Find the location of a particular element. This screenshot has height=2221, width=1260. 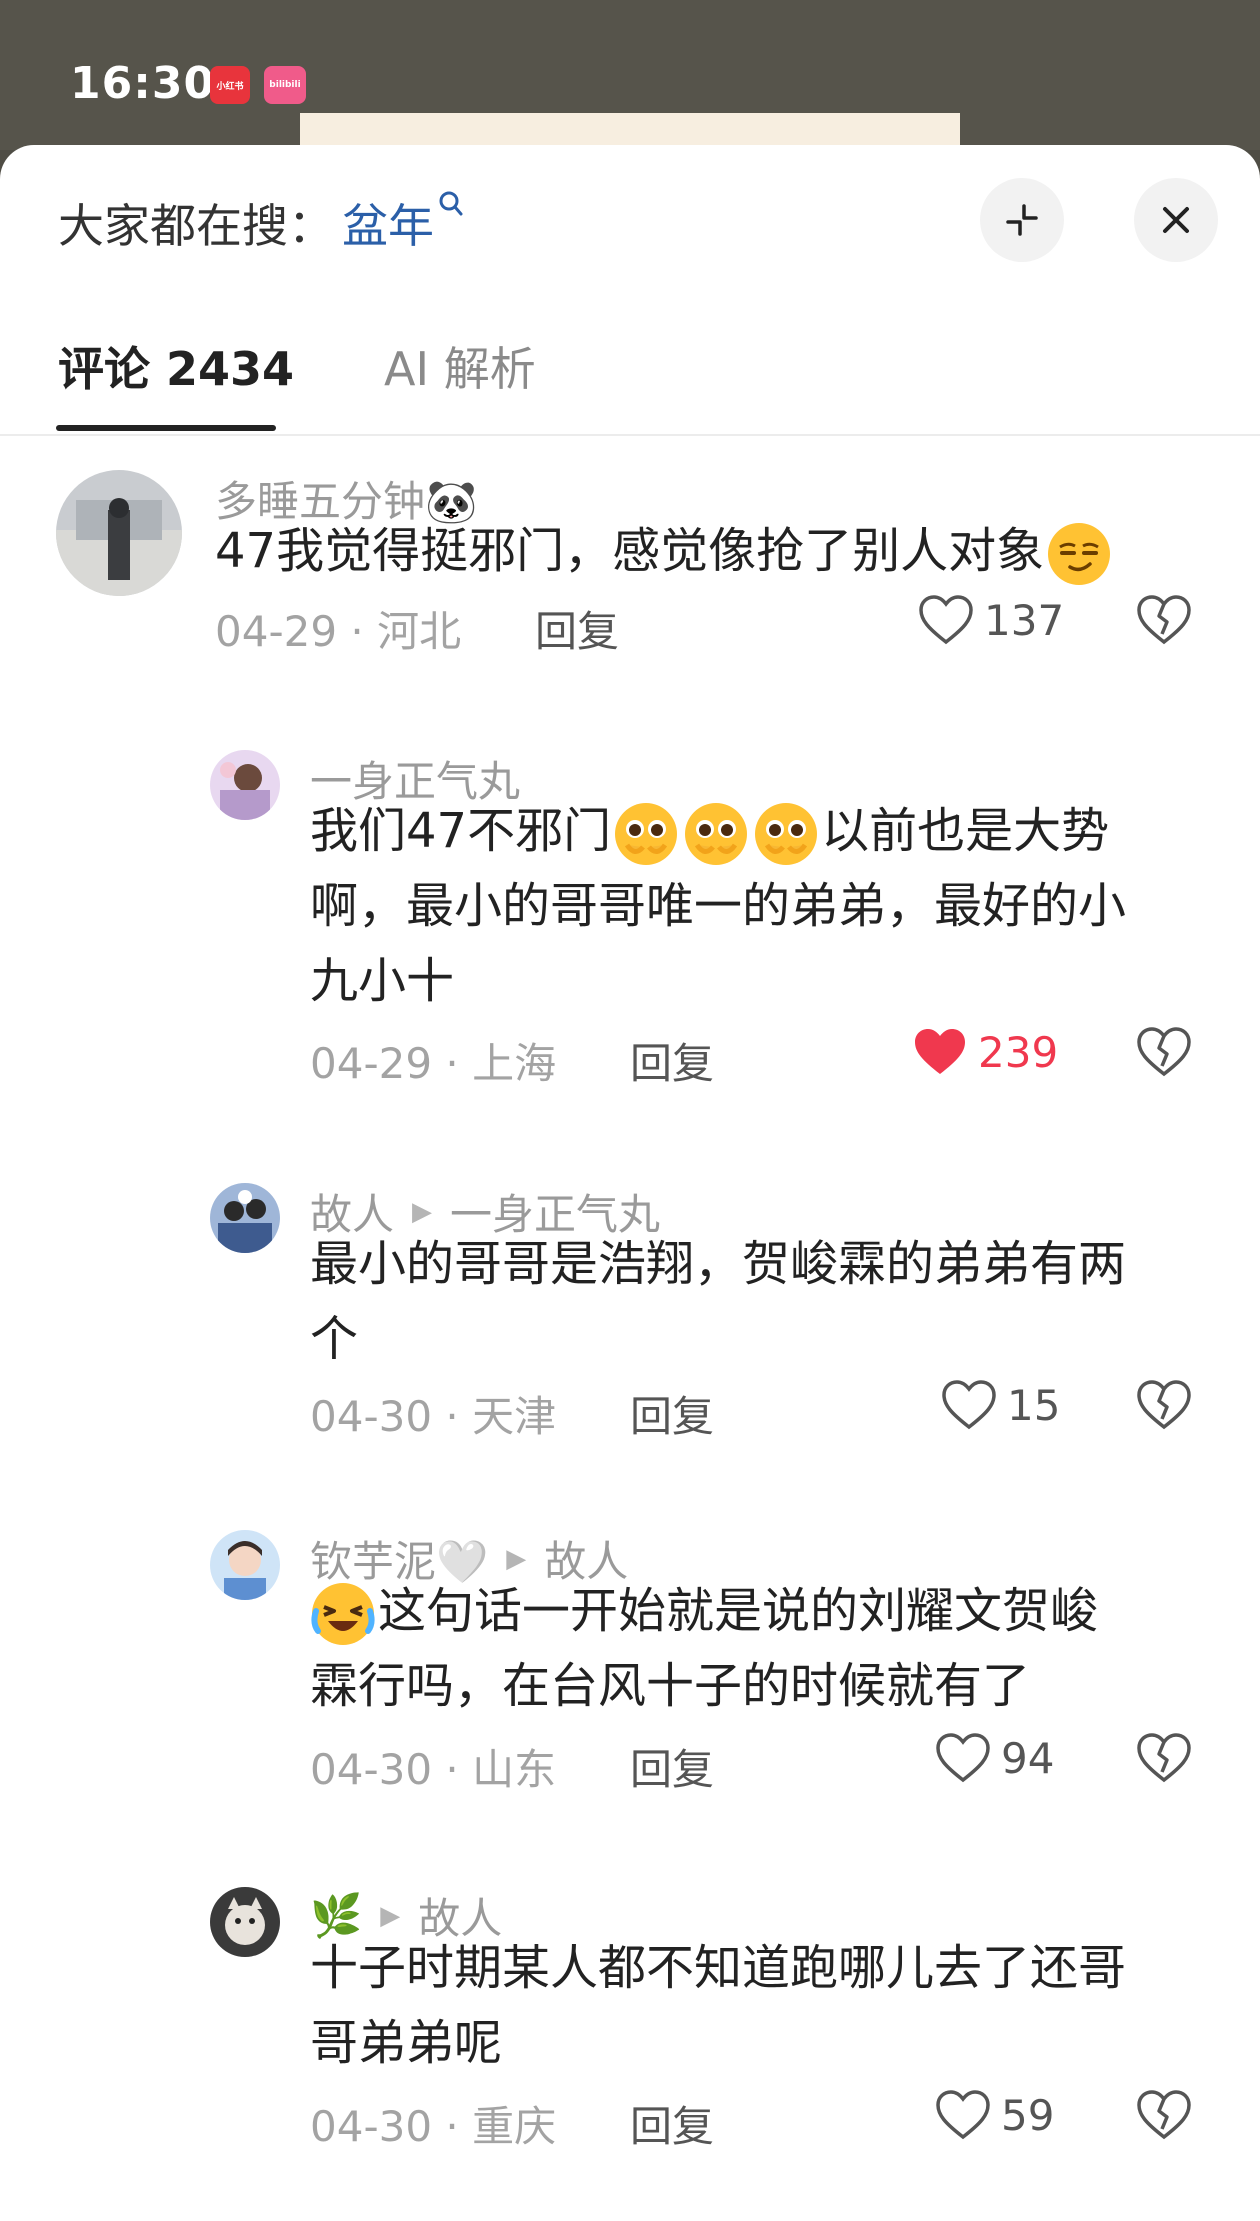

comment-text: 我们47不邪门 以前也是大势 啊，最小的哥哥唯一的弟弟，最好的小 九小十 is located at coordinates (760, 906).